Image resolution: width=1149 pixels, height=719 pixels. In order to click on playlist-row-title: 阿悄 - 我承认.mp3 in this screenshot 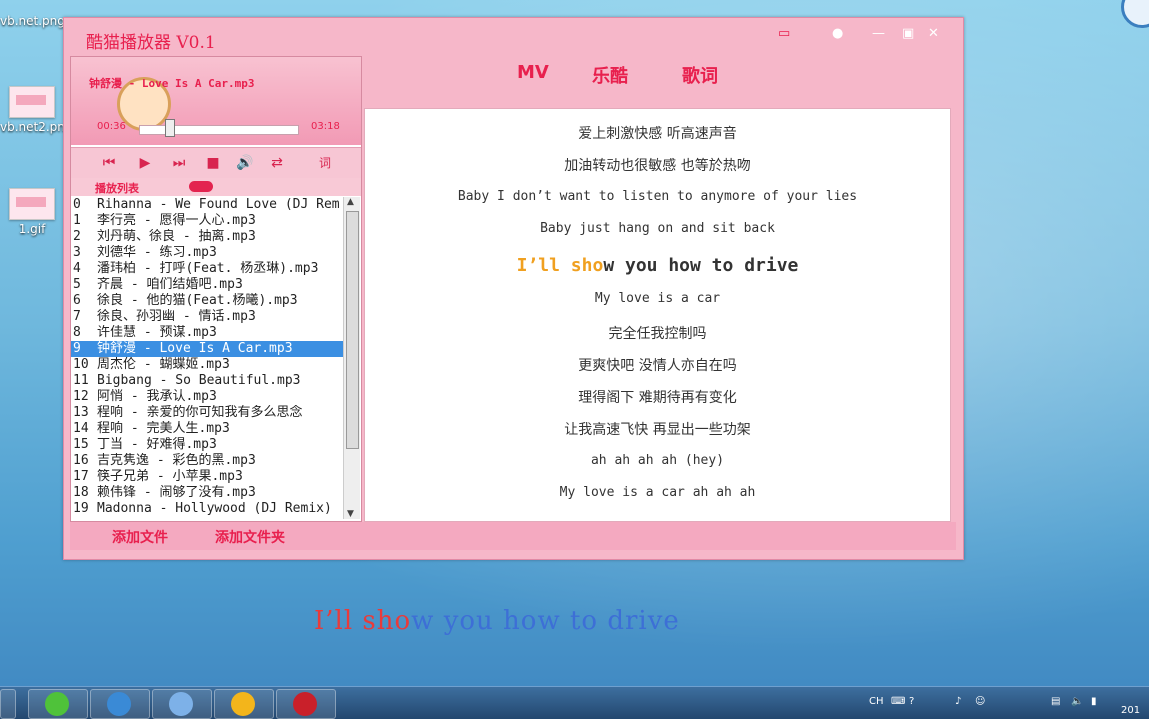, I will do `click(157, 396)`.